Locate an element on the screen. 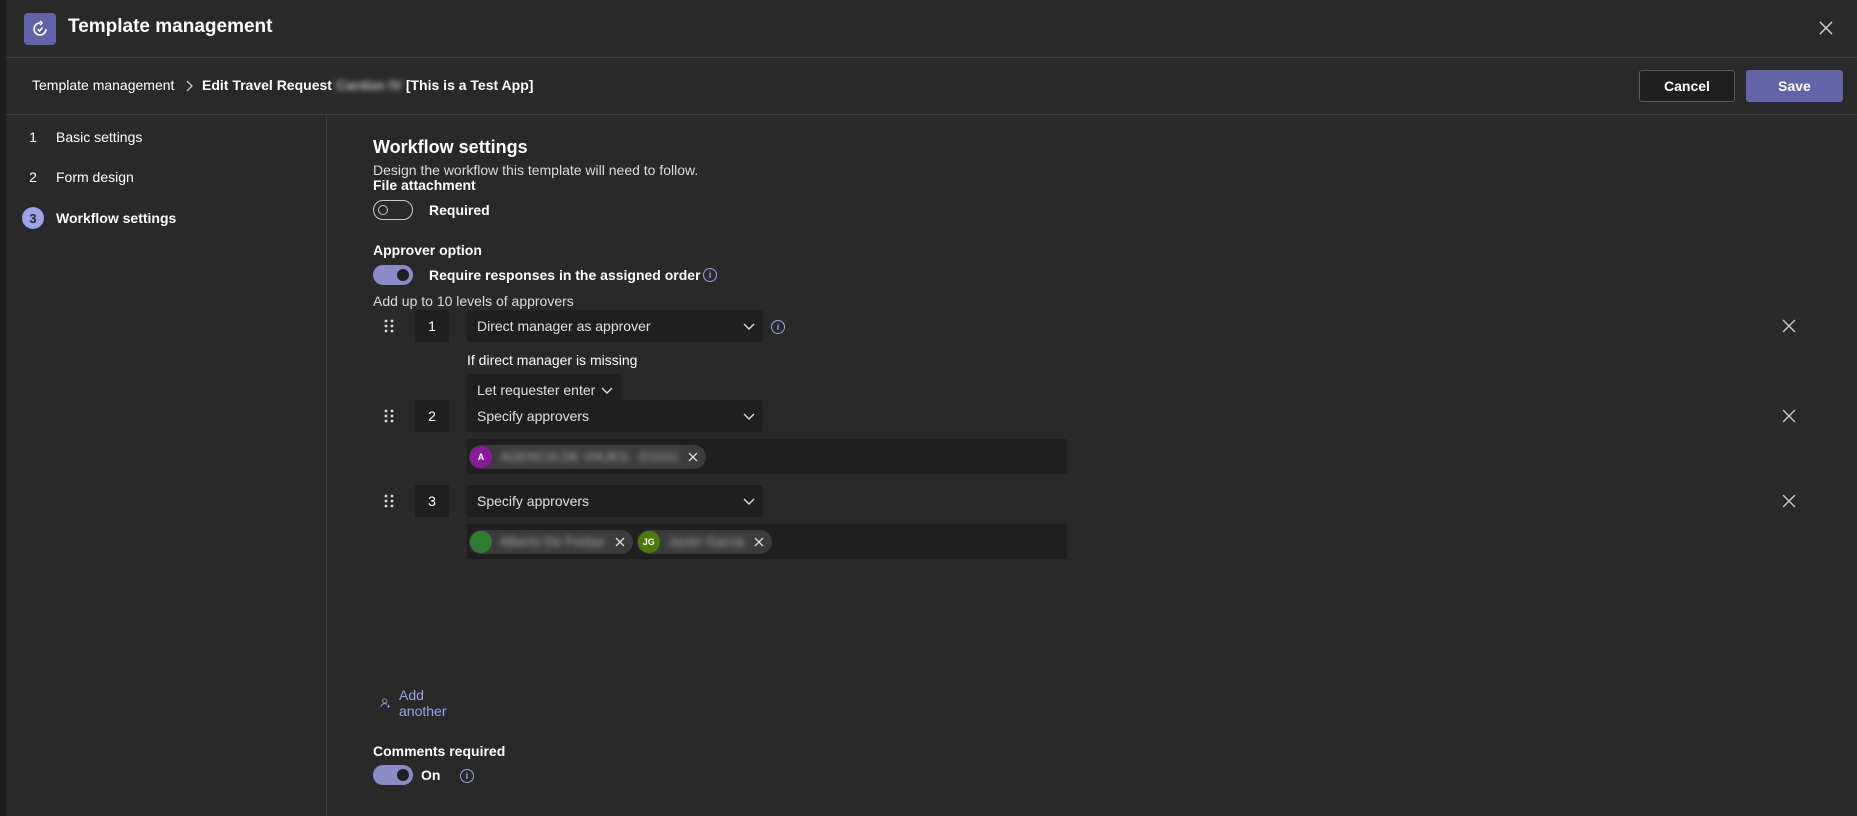  approver-name: Javier Garcia is located at coordinates (706, 541).